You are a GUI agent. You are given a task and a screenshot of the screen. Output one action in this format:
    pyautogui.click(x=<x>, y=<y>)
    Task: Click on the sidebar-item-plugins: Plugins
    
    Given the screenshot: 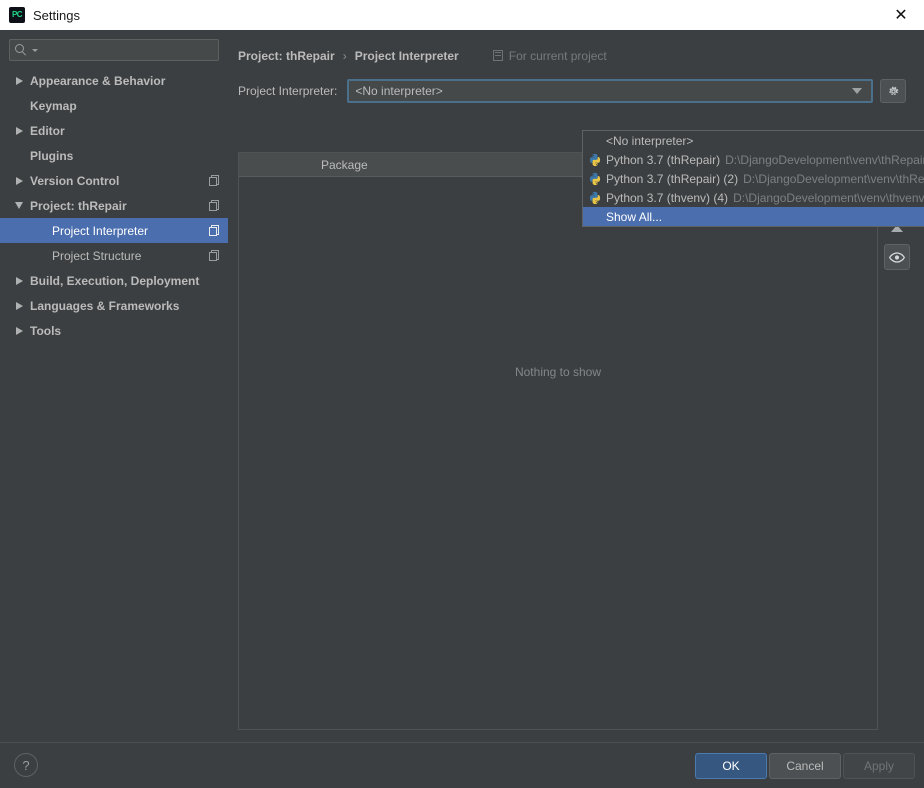 What is the action you would take?
    pyautogui.click(x=114, y=155)
    